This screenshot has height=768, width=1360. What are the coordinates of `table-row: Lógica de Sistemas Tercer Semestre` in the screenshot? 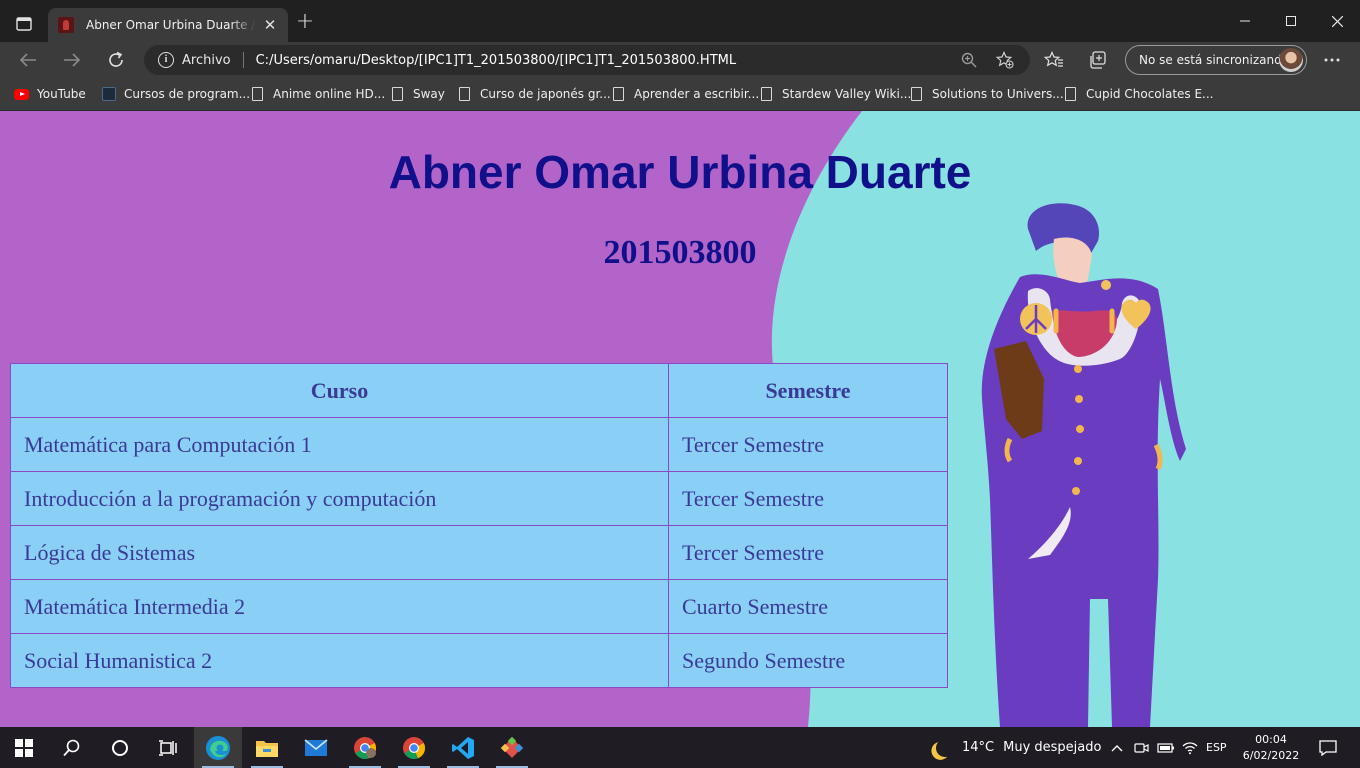 It's located at (479, 552).